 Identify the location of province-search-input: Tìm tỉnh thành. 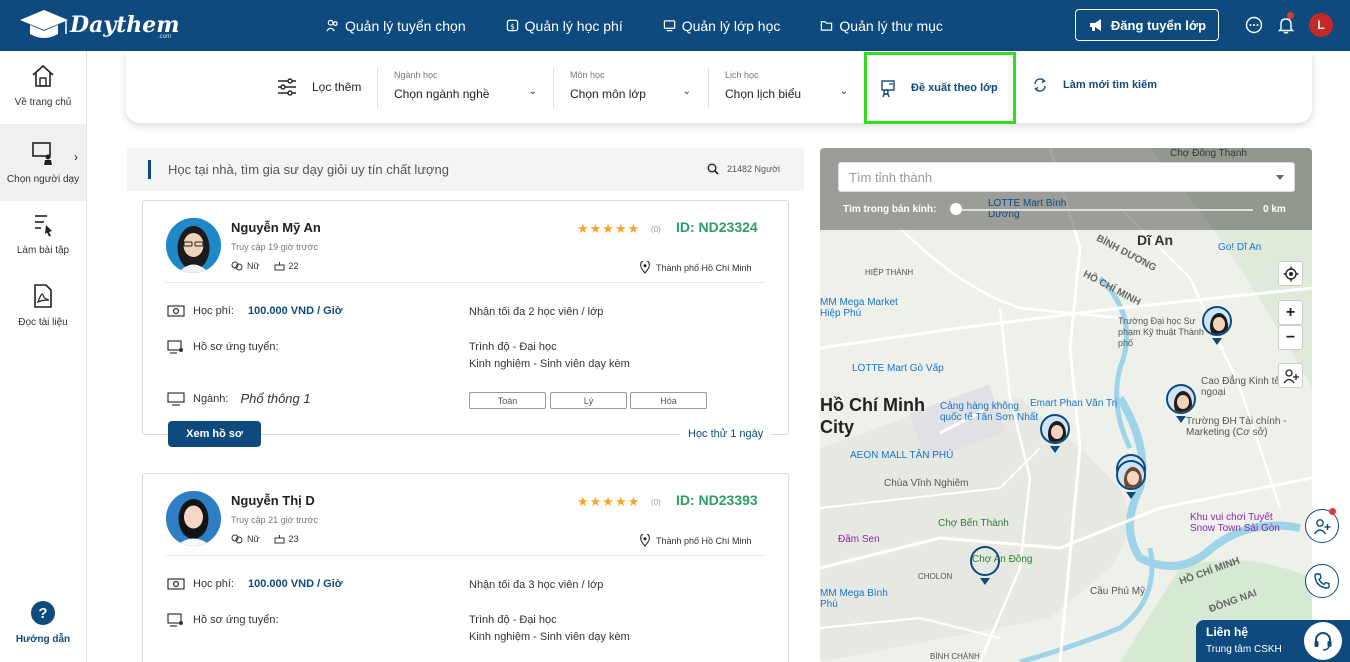
(1066, 177).